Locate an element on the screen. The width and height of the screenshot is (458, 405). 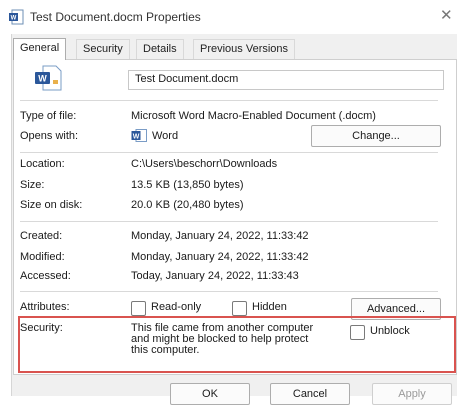
created-label: Created: is located at coordinates (41, 236).